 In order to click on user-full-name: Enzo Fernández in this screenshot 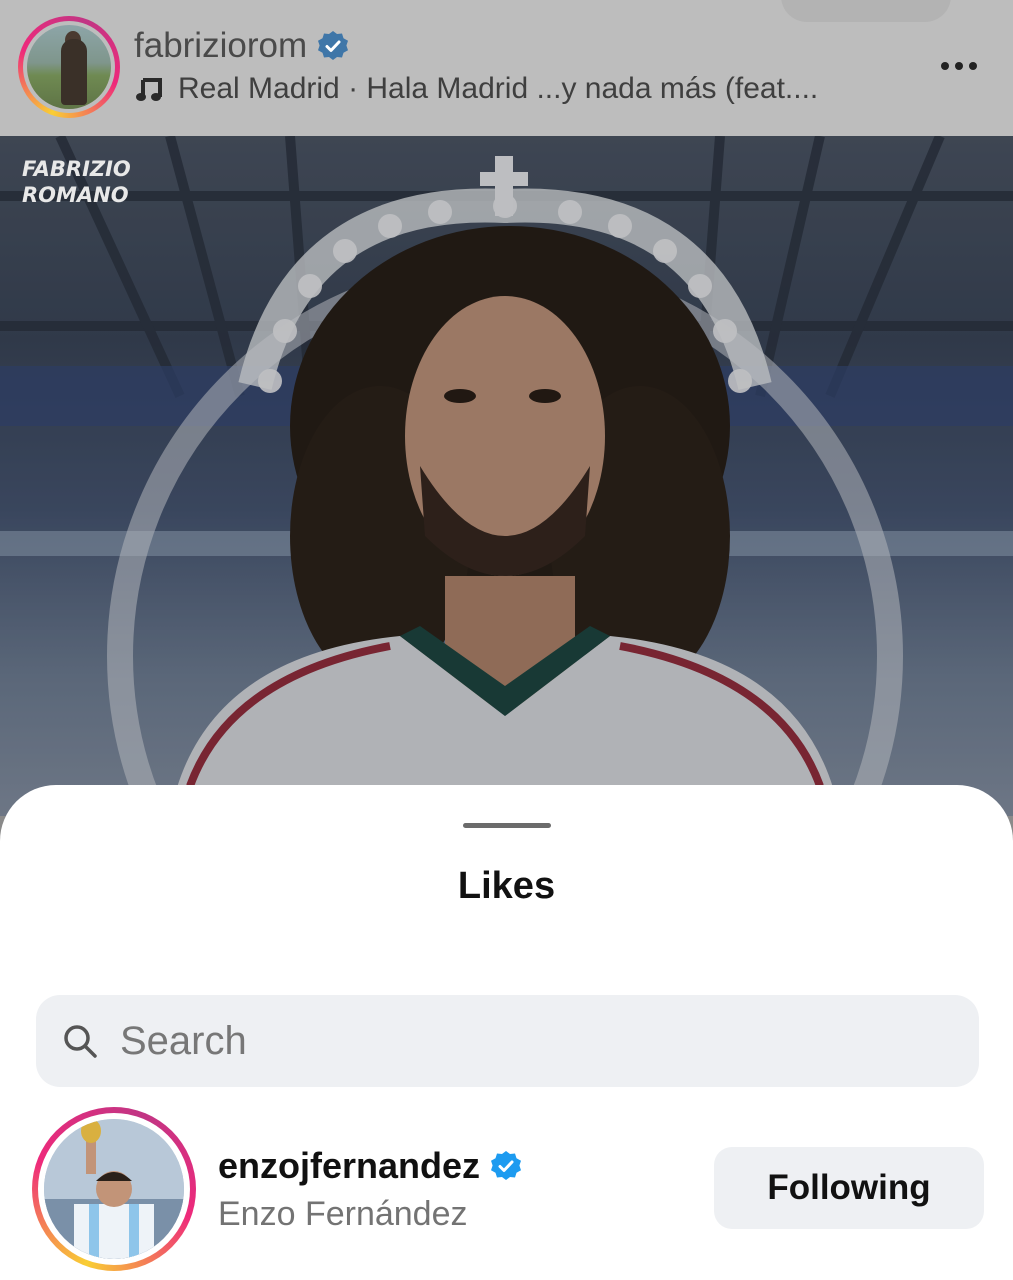, I will do `click(343, 1214)`.